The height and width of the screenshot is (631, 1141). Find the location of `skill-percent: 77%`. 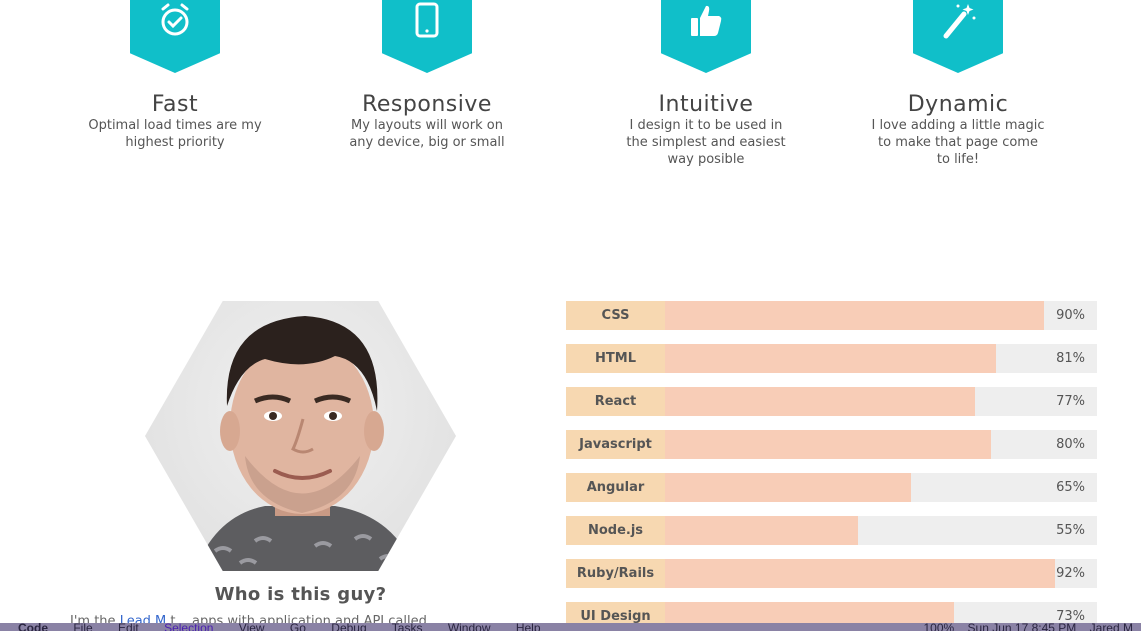

skill-percent: 77% is located at coordinates (1070, 401).